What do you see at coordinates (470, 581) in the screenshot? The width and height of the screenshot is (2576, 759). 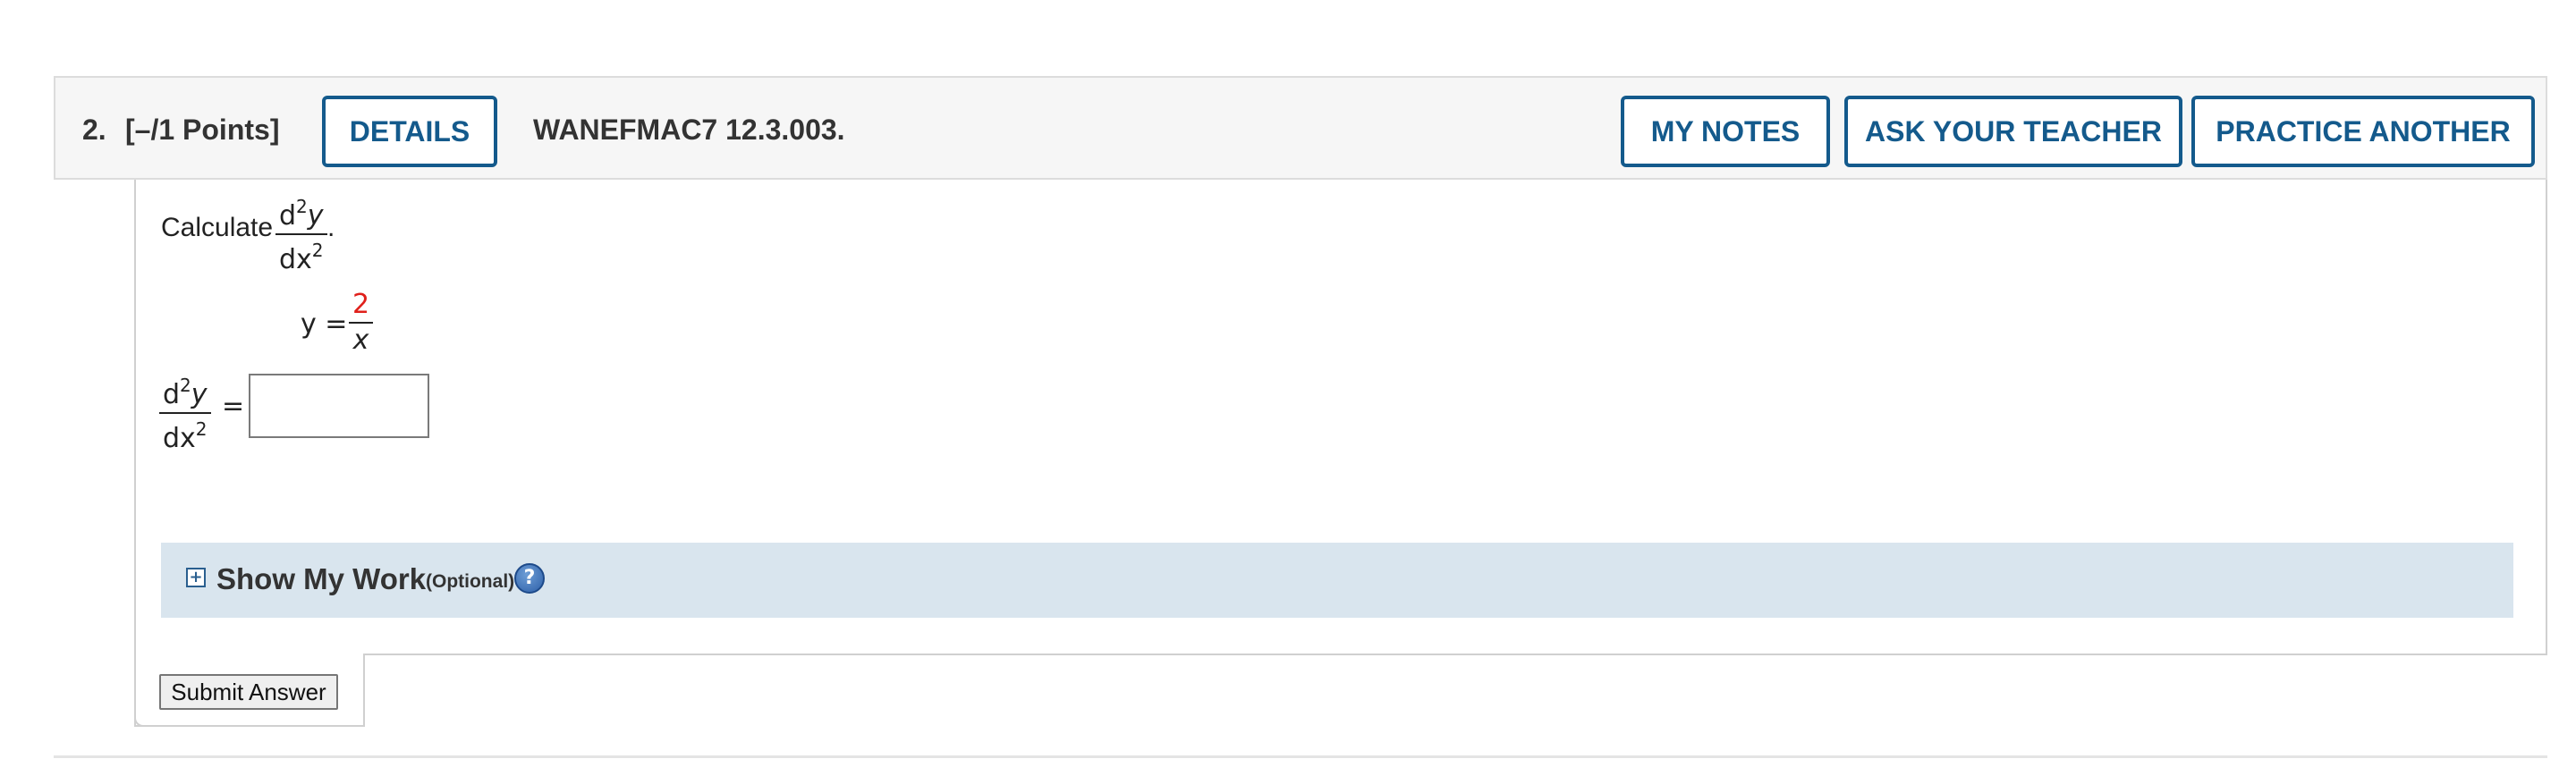 I see `show-my-work-optional: (Optional)` at bounding box center [470, 581].